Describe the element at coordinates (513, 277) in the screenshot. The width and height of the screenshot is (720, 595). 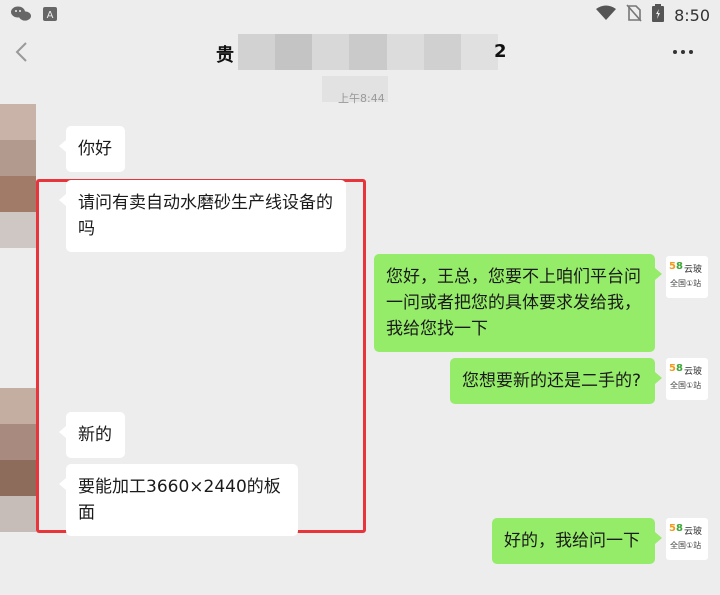
I see `message-text: 您好，王总，您要不上咱们平台问` at that location.